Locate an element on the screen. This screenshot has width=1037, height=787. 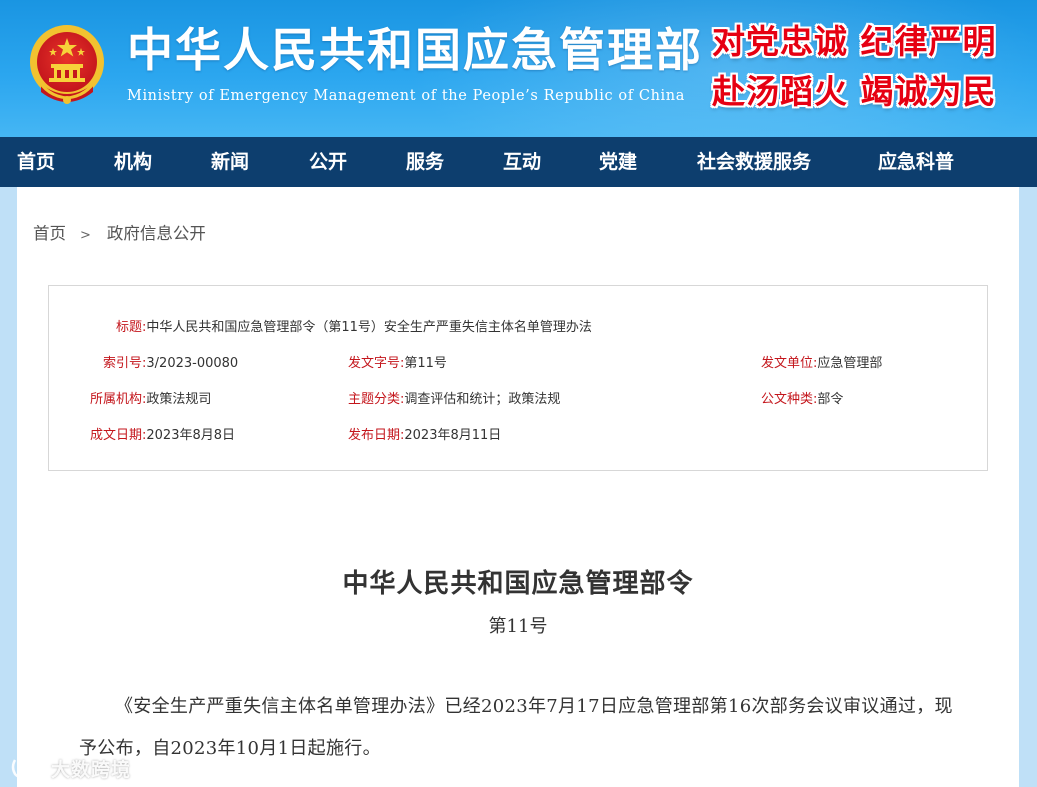
nav-item-news: 新闻 is located at coordinates (230, 162).